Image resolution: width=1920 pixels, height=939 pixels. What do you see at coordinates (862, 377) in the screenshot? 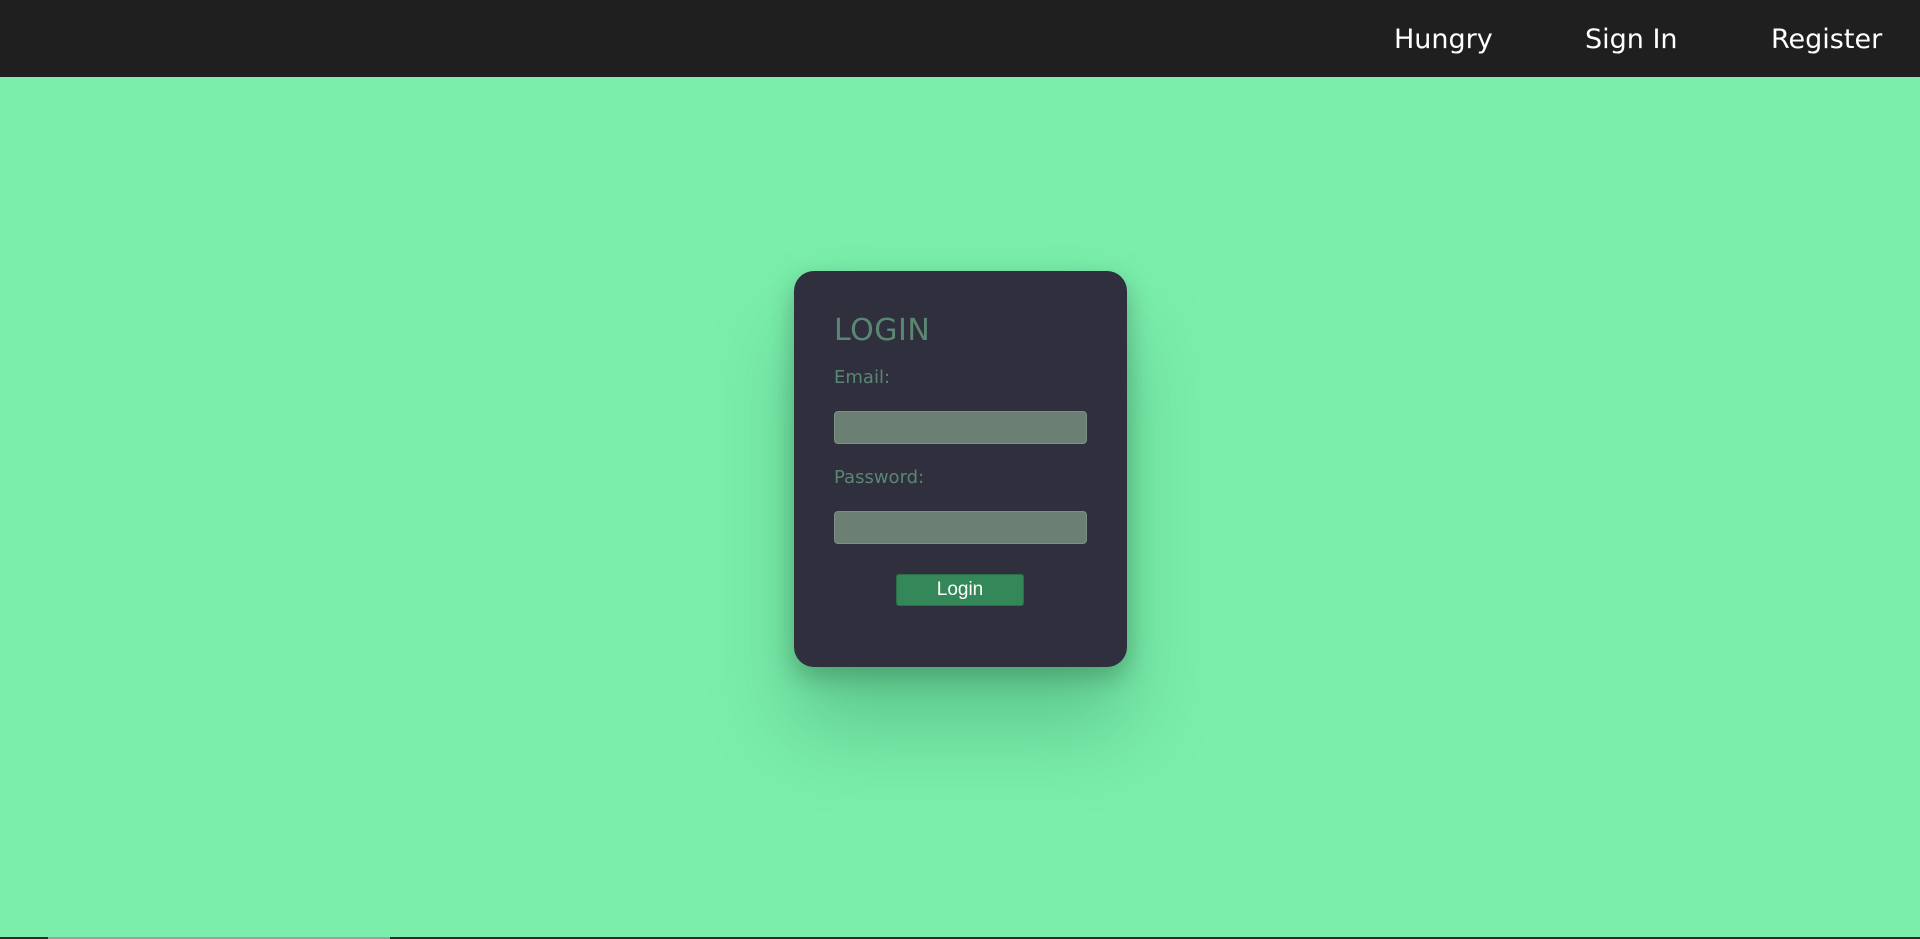
I see `email-label: Email:` at bounding box center [862, 377].